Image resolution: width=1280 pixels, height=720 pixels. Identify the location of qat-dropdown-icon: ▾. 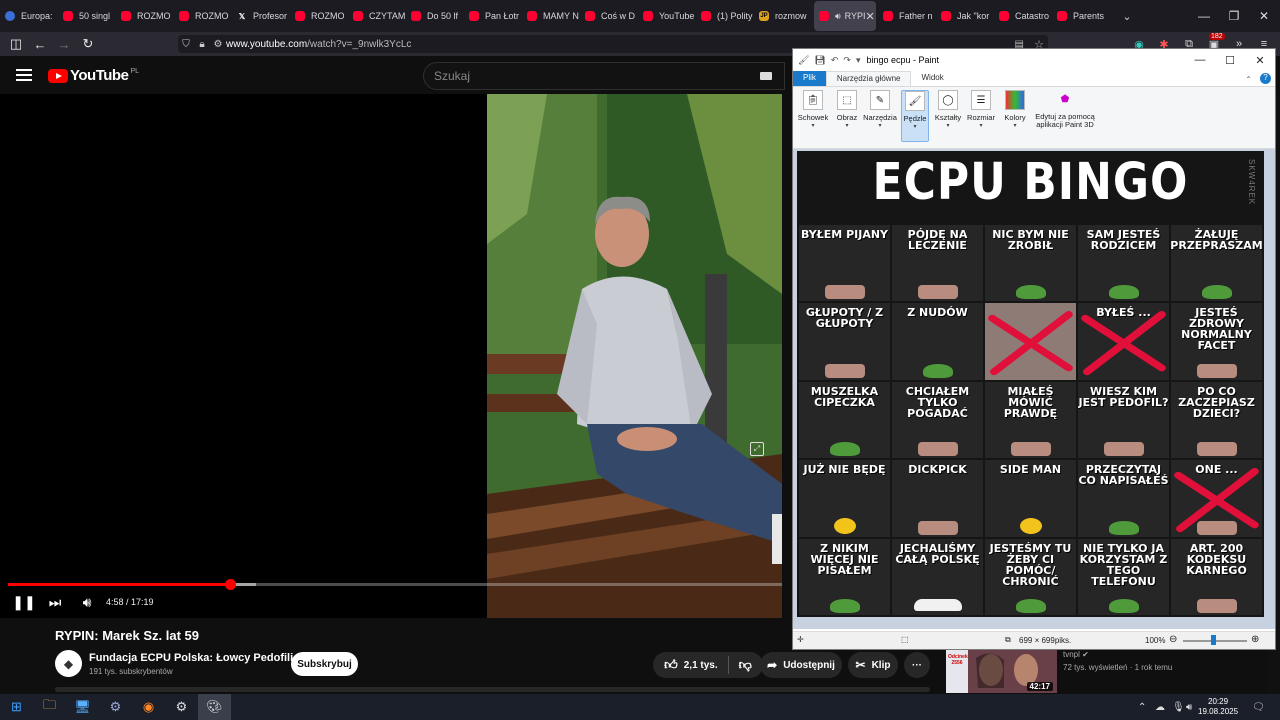
(858, 60).